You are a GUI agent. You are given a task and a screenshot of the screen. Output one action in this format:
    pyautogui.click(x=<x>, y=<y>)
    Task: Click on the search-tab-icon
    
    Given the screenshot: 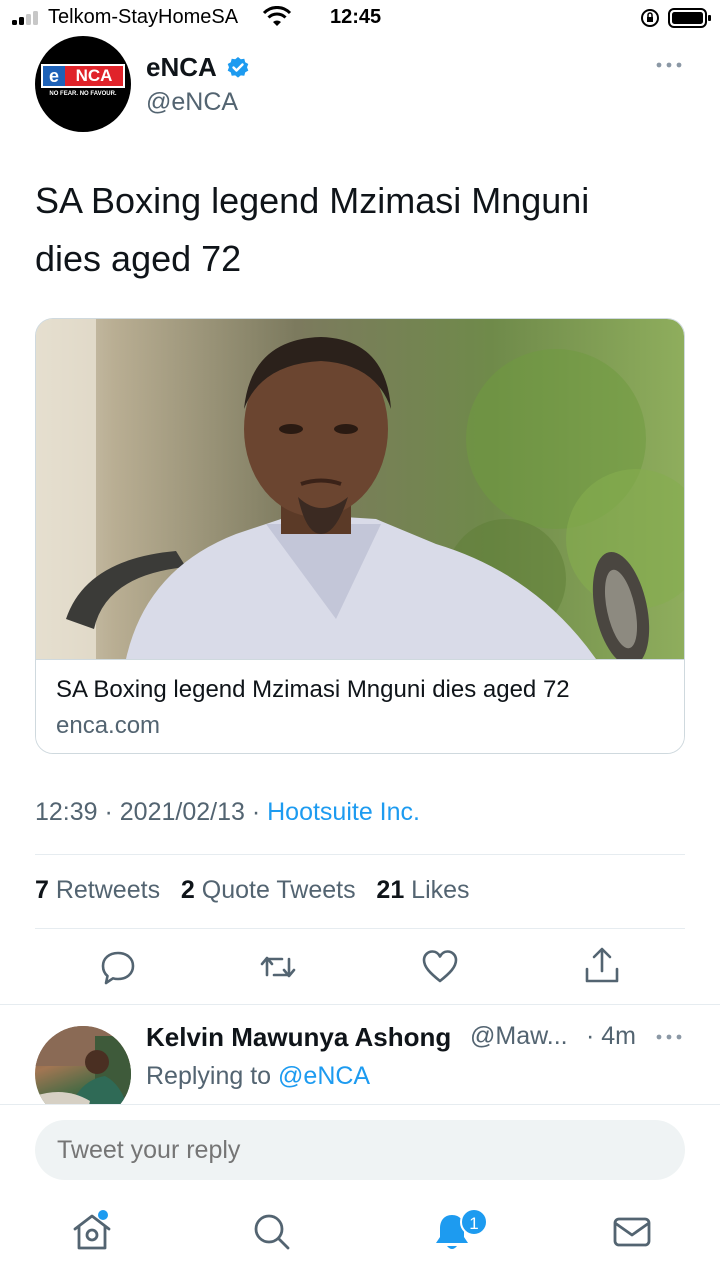 What is the action you would take?
    pyautogui.click(x=272, y=1232)
    